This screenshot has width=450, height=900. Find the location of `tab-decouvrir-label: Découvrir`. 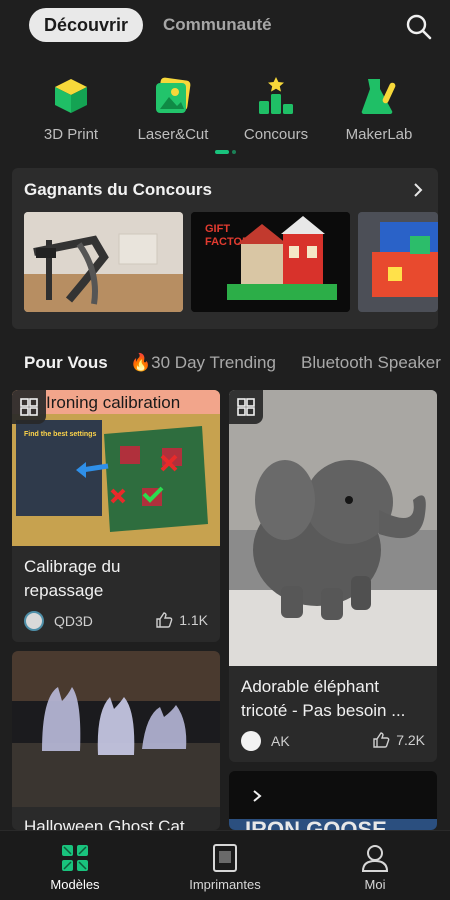

tab-decouvrir-label: Découvrir is located at coordinates (86, 24).